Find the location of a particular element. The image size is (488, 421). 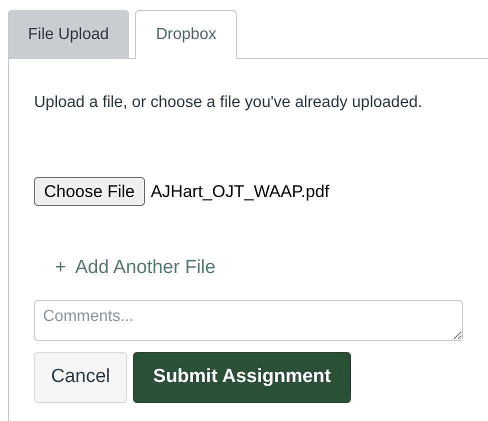

instructions-text: Upload a file, or choose a file you've already uploaded. is located at coordinates (229, 103).